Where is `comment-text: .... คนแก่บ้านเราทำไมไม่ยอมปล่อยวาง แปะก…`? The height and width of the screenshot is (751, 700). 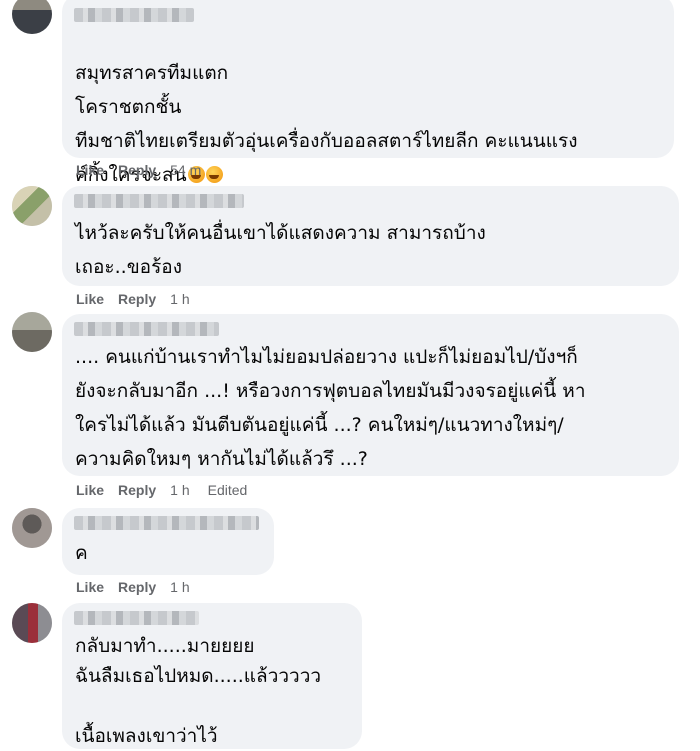 comment-text: .... คนแก่บ้านเราทำไมไม่ยอมปล่อยวาง แปะก… is located at coordinates (330, 408).